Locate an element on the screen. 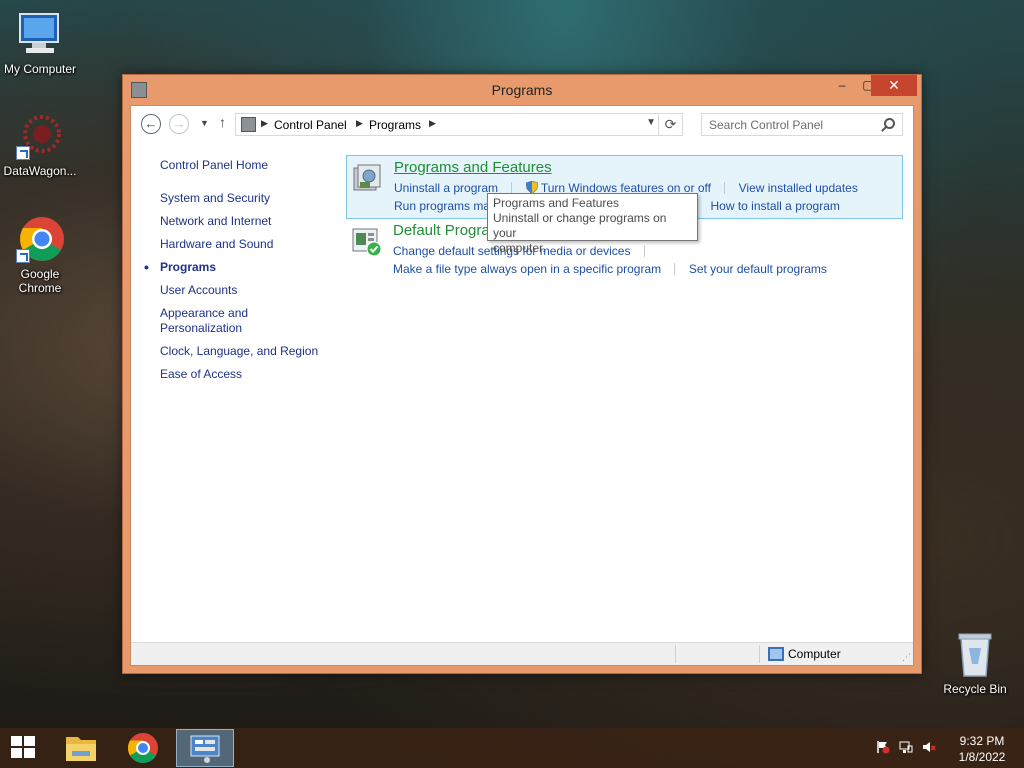 The image size is (1024, 768). tooltip-line: Uninstall or change programs on your is located at coordinates (580, 225).